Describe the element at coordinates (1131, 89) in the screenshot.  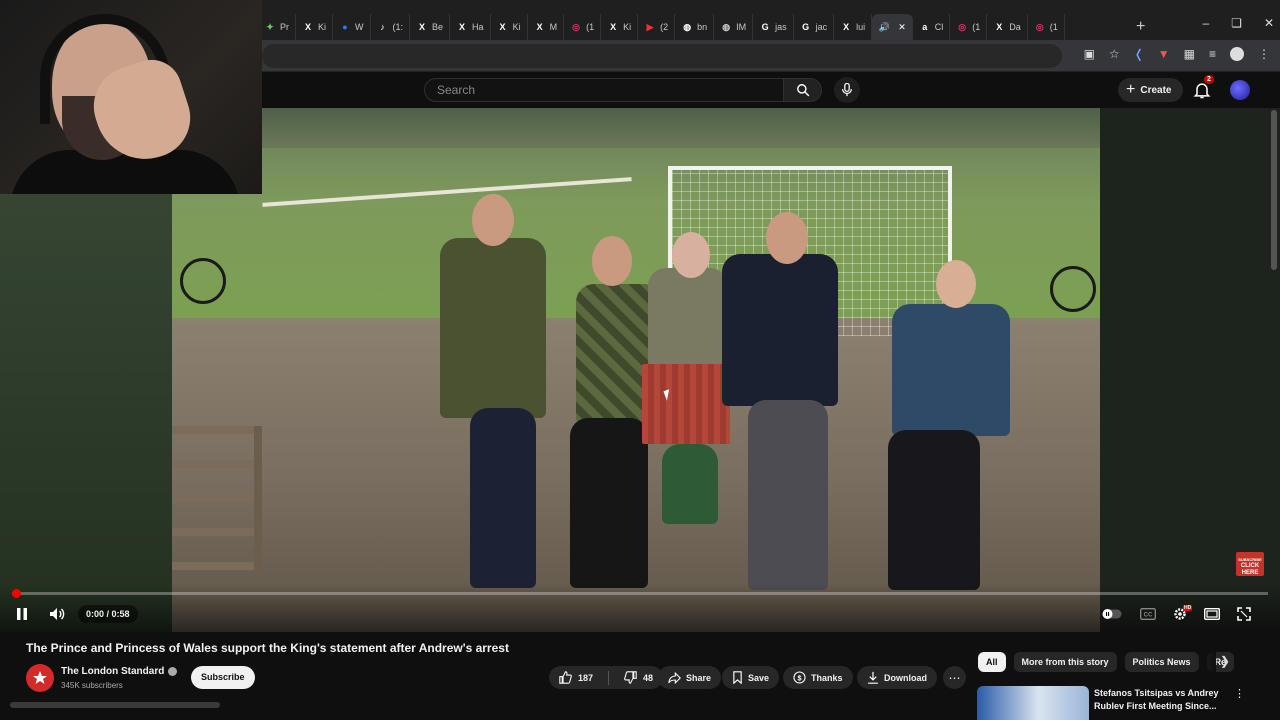
I see `plus-icon: +` at that location.